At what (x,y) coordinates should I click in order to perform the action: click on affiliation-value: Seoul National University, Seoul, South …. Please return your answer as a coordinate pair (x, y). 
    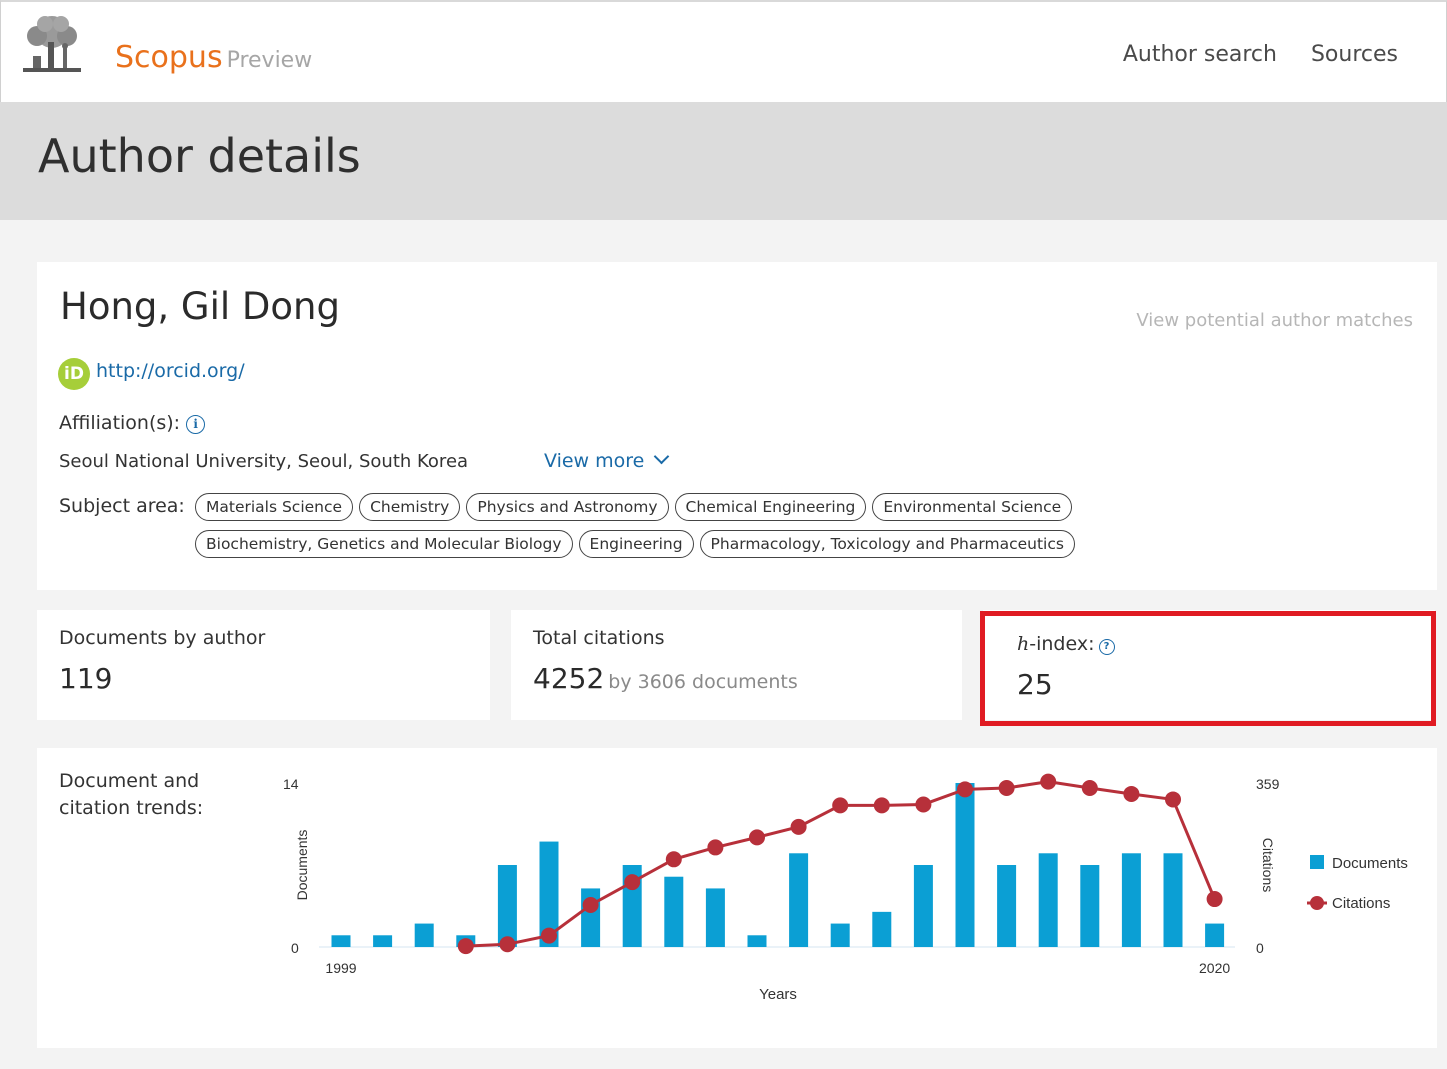
    Looking at the image, I should click on (264, 461).